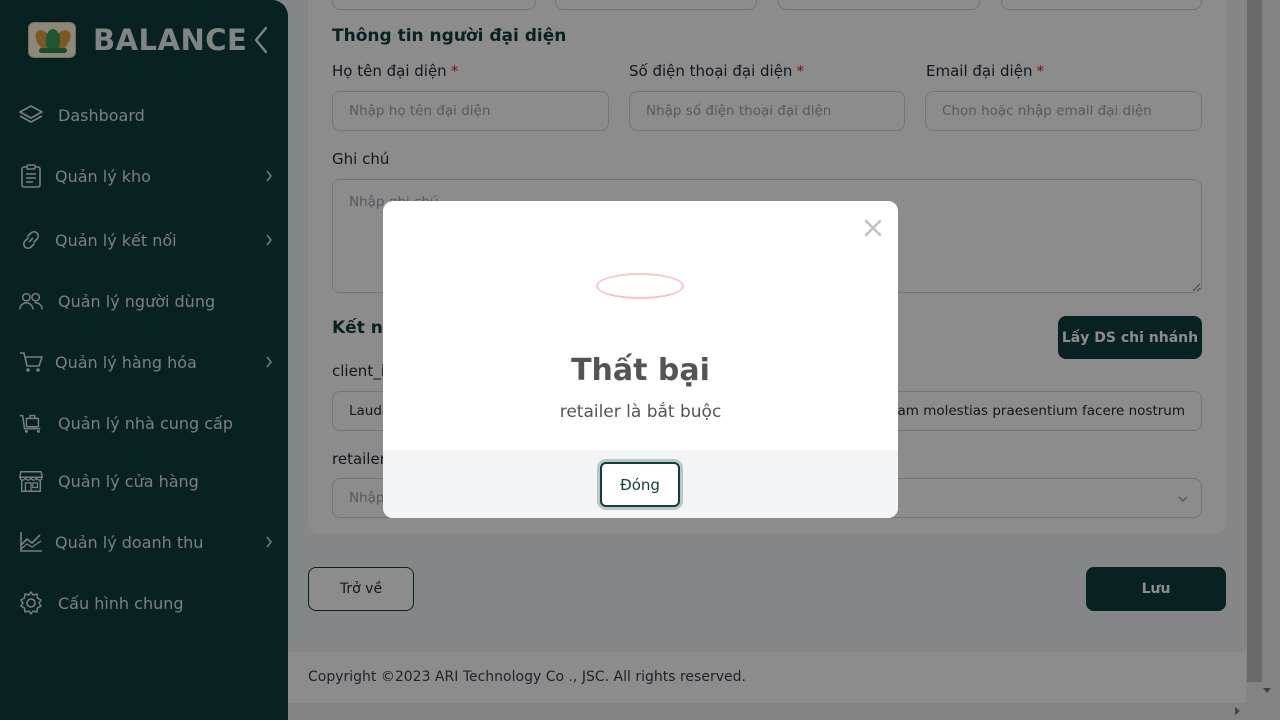  I want to click on close-icon, so click(873, 228).